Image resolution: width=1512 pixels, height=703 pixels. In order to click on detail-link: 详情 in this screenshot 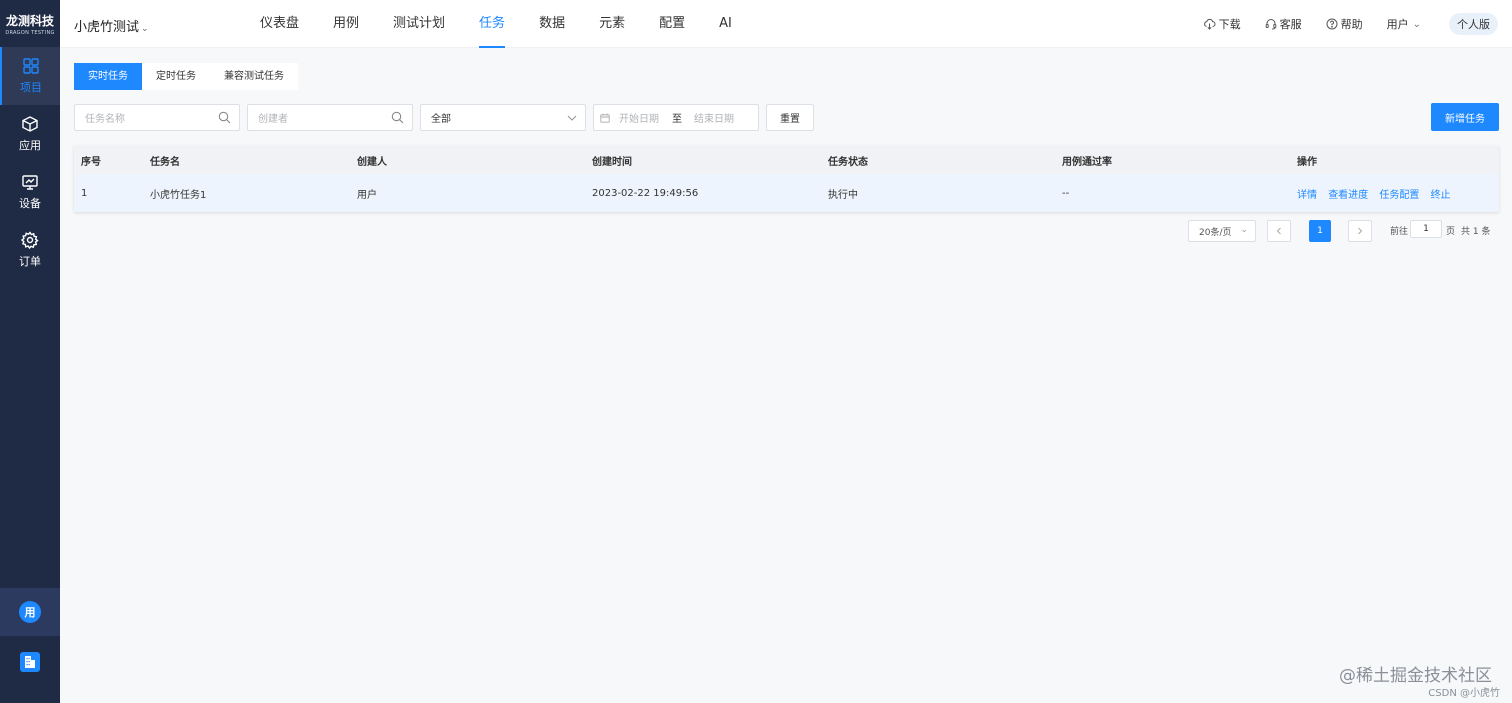, I will do `click(1307, 195)`.